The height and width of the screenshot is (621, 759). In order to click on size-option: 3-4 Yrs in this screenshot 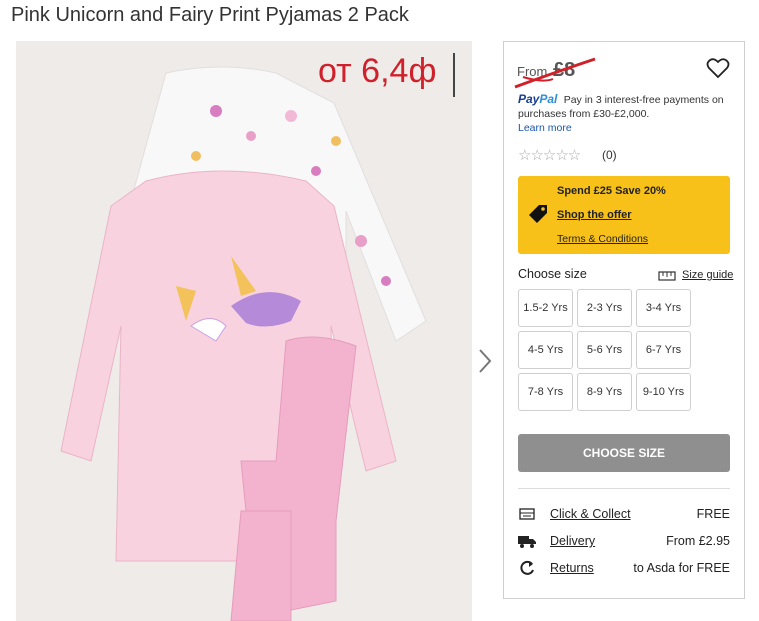, I will do `click(663, 308)`.